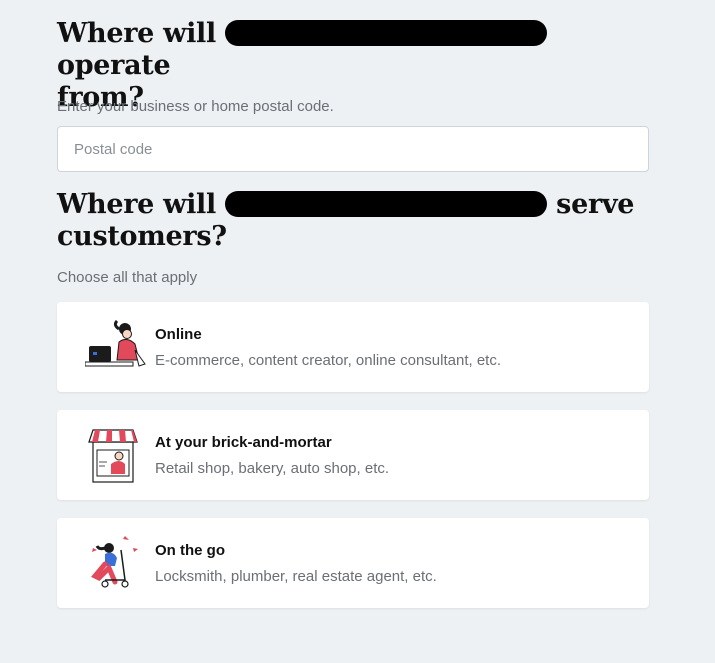  What do you see at coordinates (178, 334) in the screenshot?
I see `option-title: Online` at bounding box center [178, 334].